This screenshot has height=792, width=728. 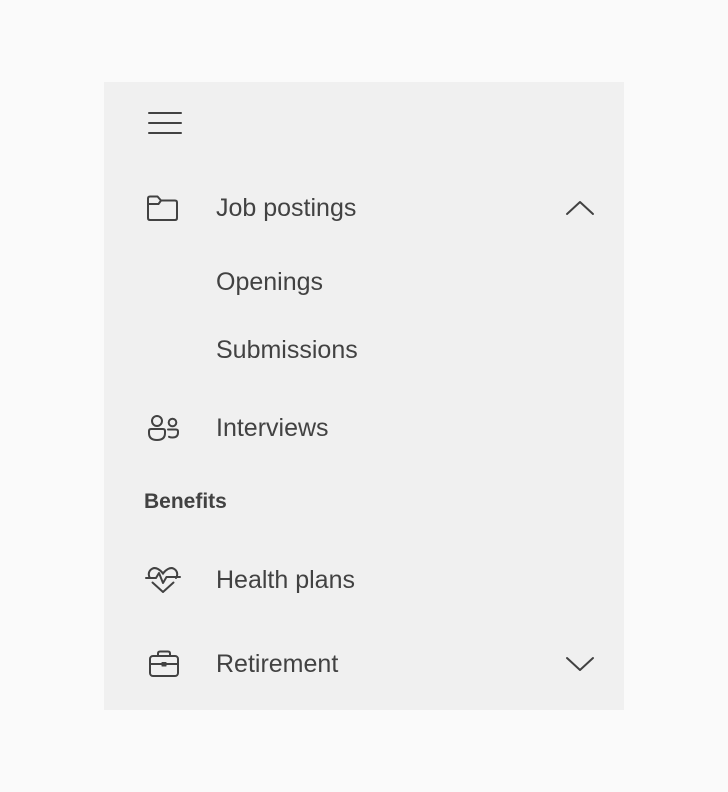 What do you see at coordinates (162, 208) in the screenshot?
I see `folder-icon` at bounding box center [162, 208].